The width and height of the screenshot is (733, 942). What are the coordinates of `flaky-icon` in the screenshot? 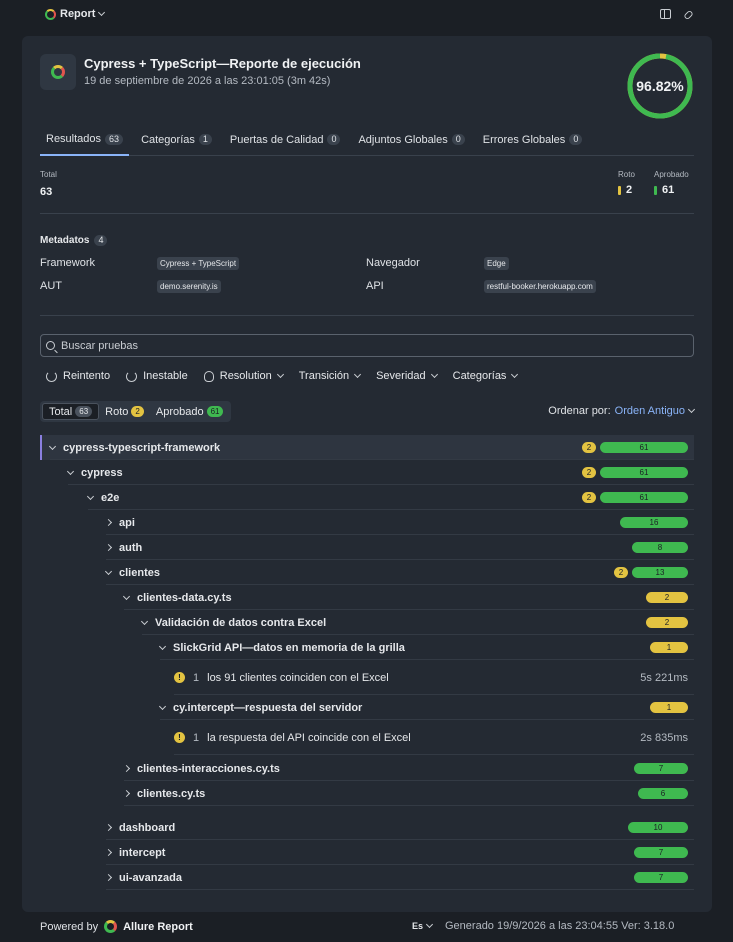 It's located at (132, 376).